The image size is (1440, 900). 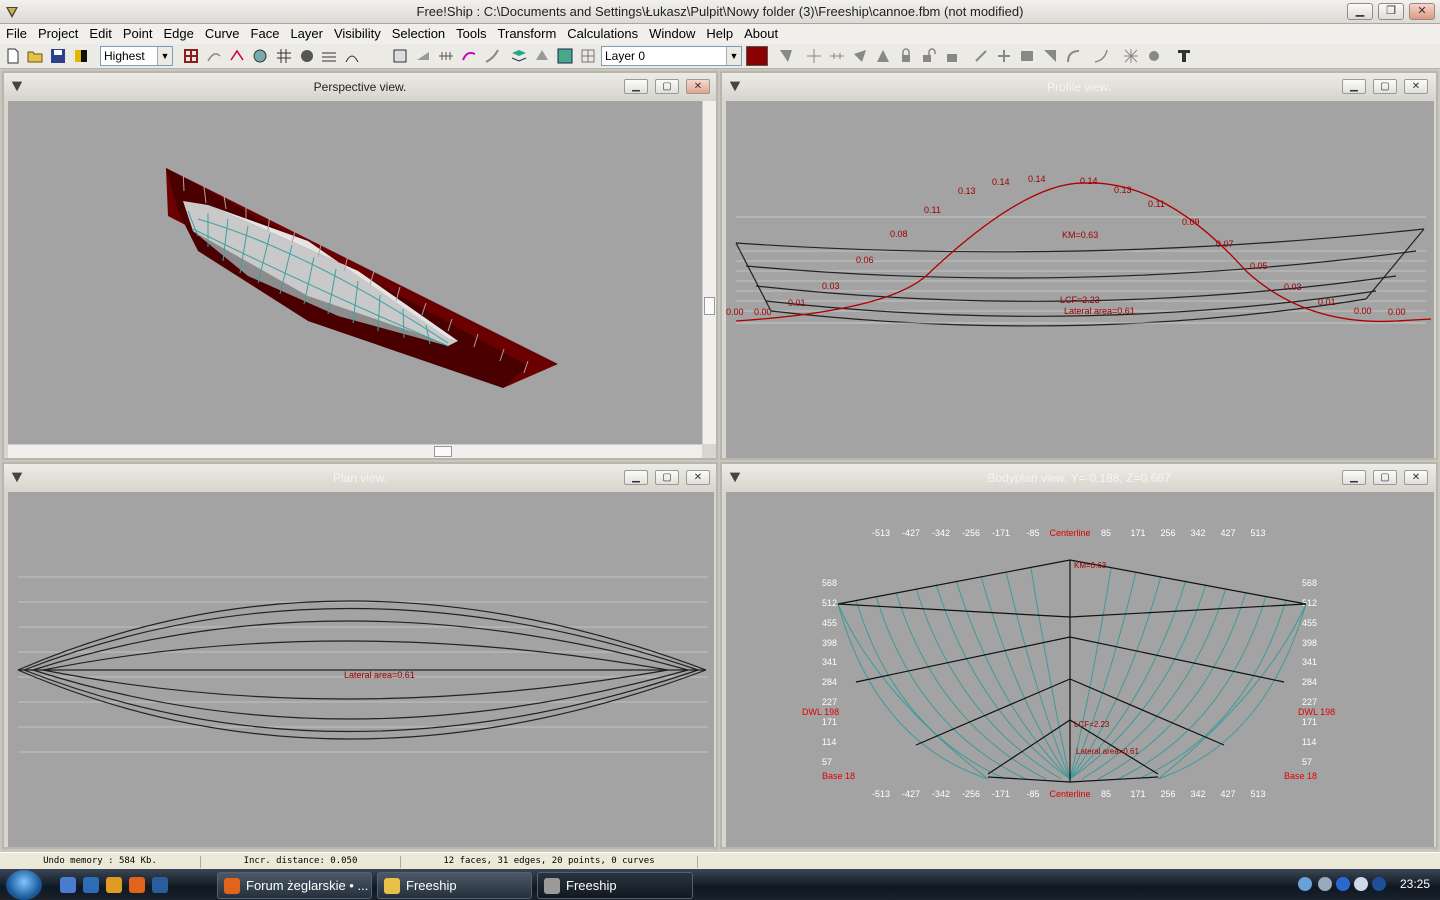 I want to click on shade-icon, so click(x=307, y=56).